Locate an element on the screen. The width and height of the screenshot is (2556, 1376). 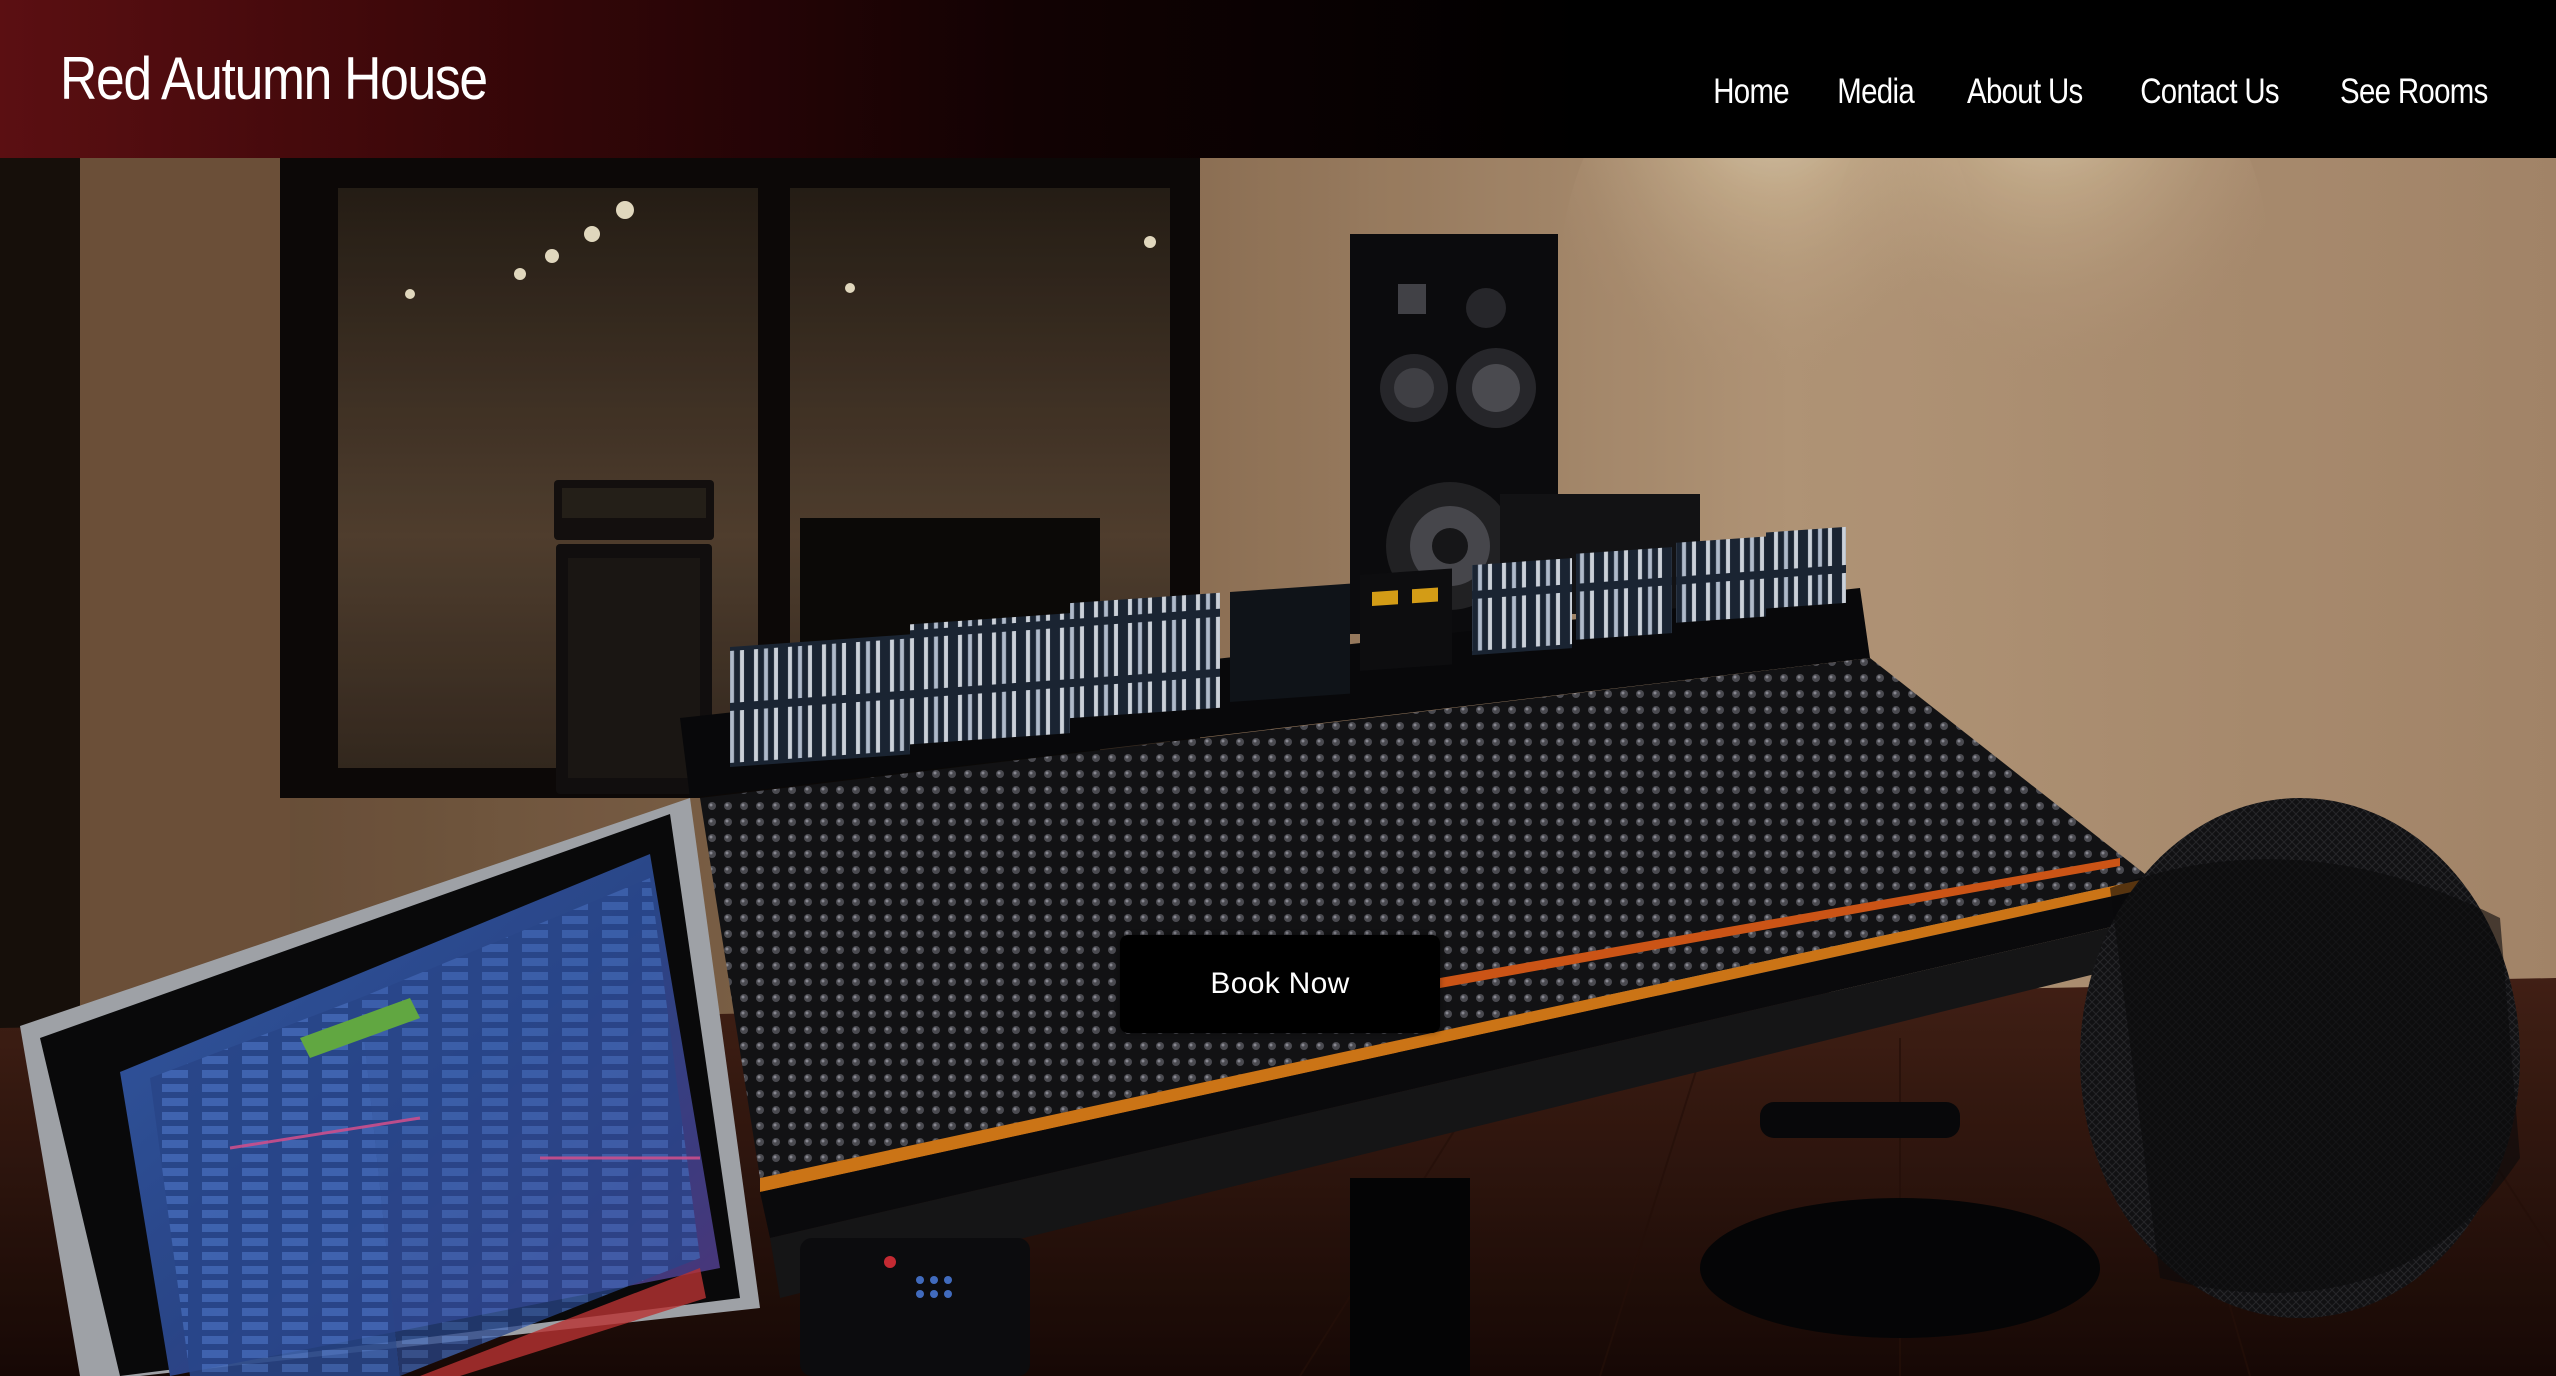
nav-media-link: Media is located at coordinates (1876, 92).